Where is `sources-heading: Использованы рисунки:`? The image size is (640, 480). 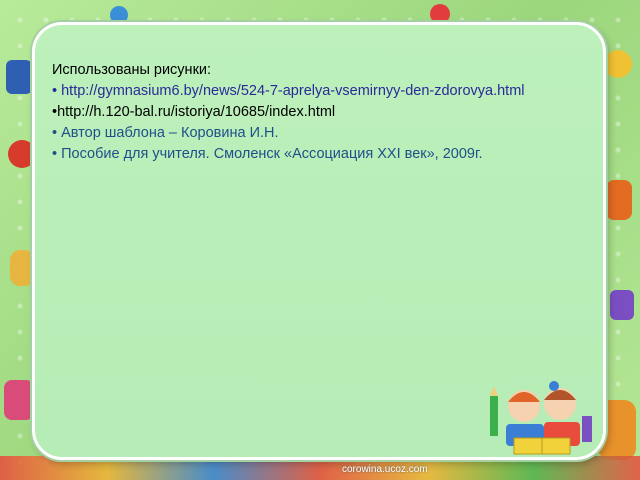
sources-heading: Использованы рисунки: is located at coordinates (132, 70).